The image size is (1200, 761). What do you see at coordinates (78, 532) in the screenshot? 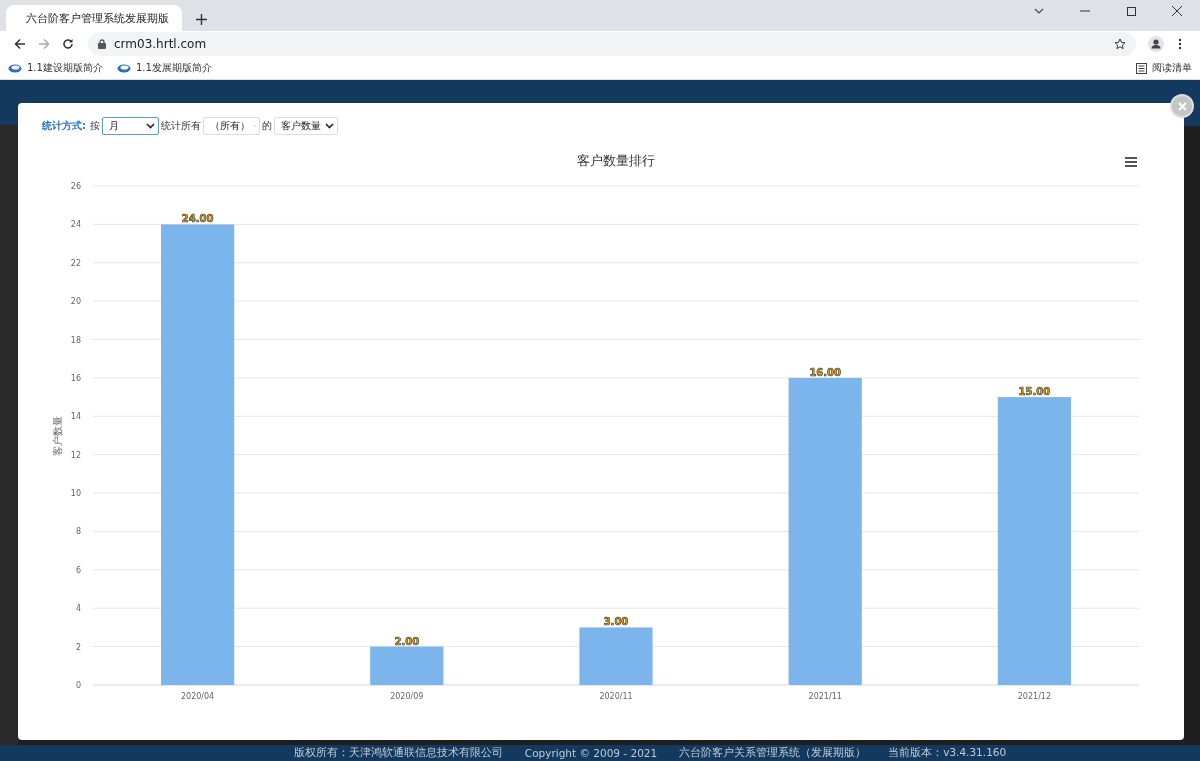
I see `axis-tick-label: 8` at bounding box center [78, 532].